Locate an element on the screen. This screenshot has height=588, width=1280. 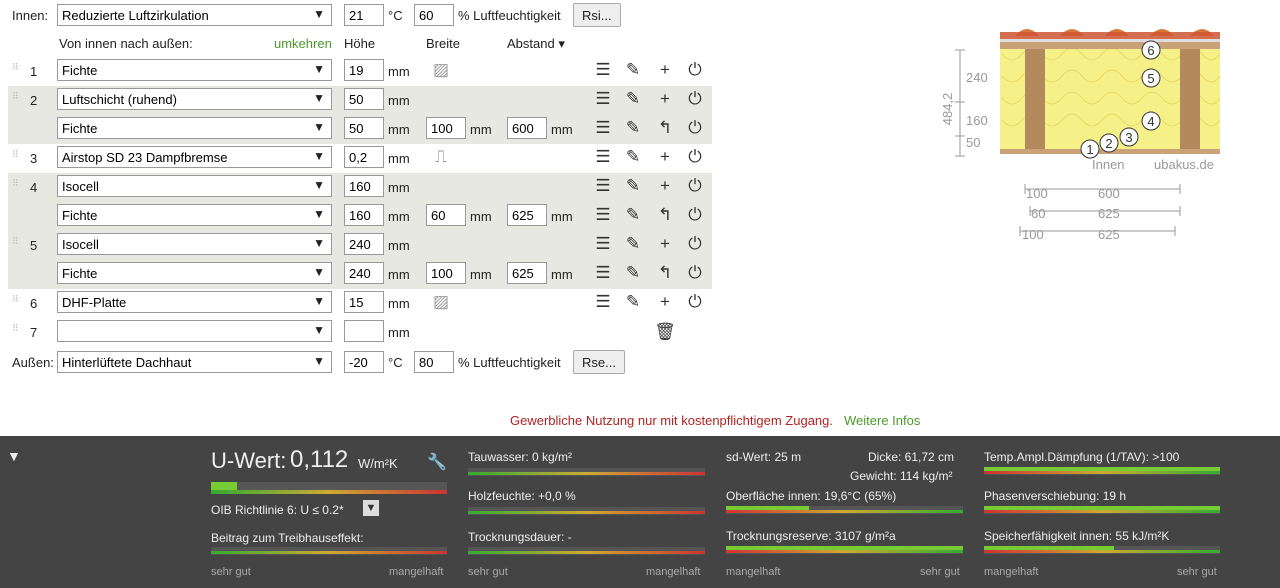
thickness-input: 15 is located at coordinates (364, 302).